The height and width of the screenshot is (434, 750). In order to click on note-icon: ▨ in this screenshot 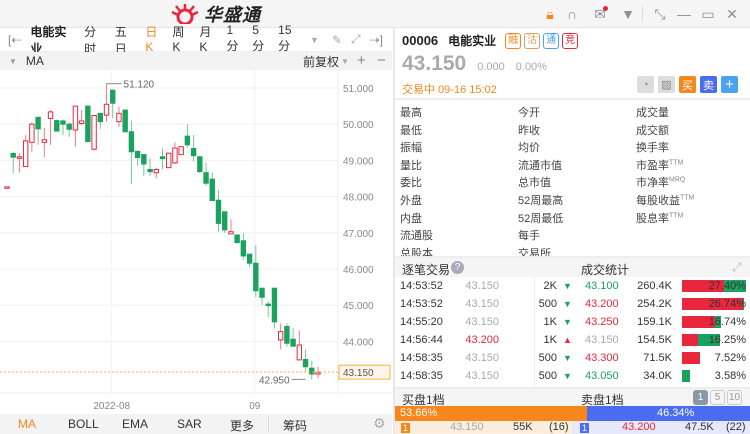, I will do `click(666, 84)`.